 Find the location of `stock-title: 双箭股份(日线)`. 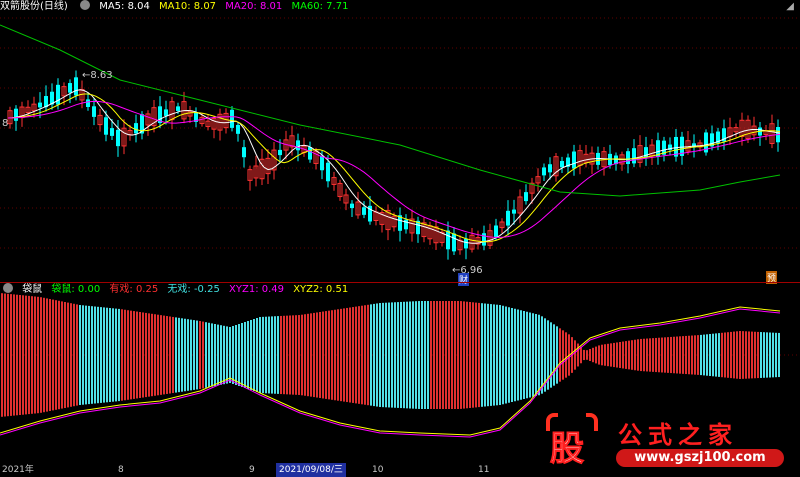

stock-title: 双箭股份(日线) is located at coordinates (34, 6).